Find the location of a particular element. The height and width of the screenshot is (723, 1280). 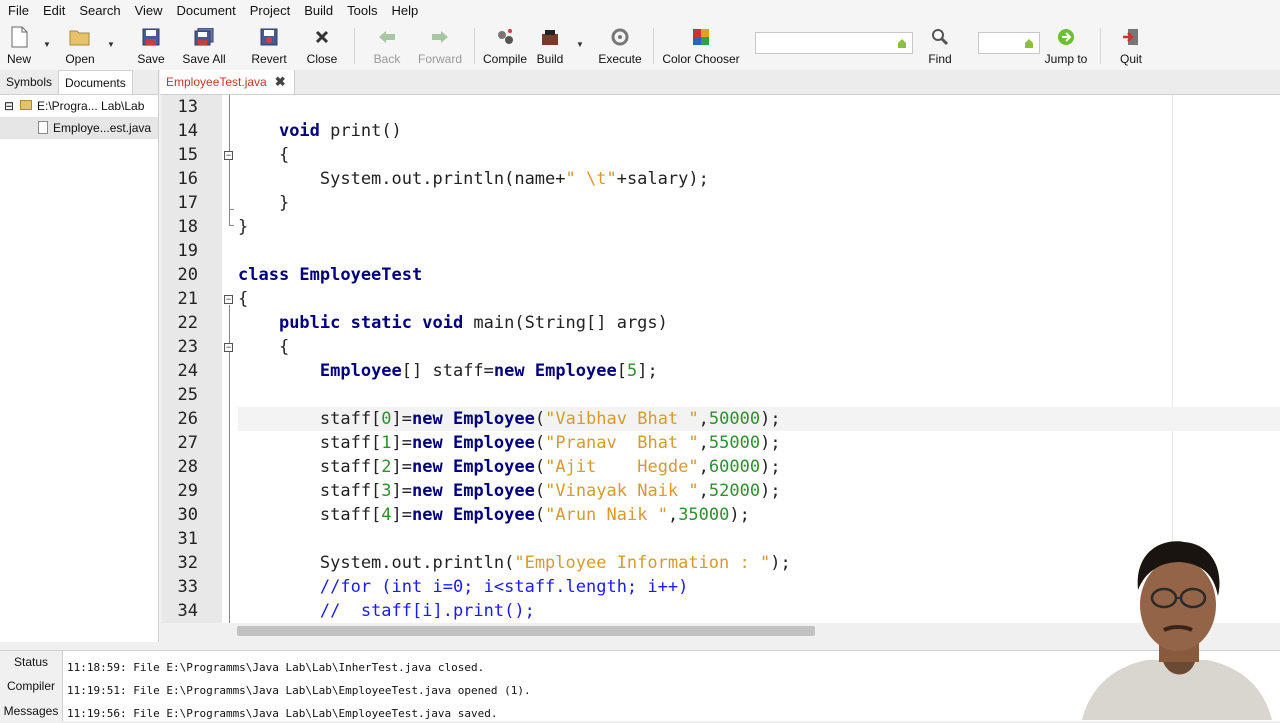

code-line: System.out.println(name+" \t"+salary); is located at coordinates (473, 179).